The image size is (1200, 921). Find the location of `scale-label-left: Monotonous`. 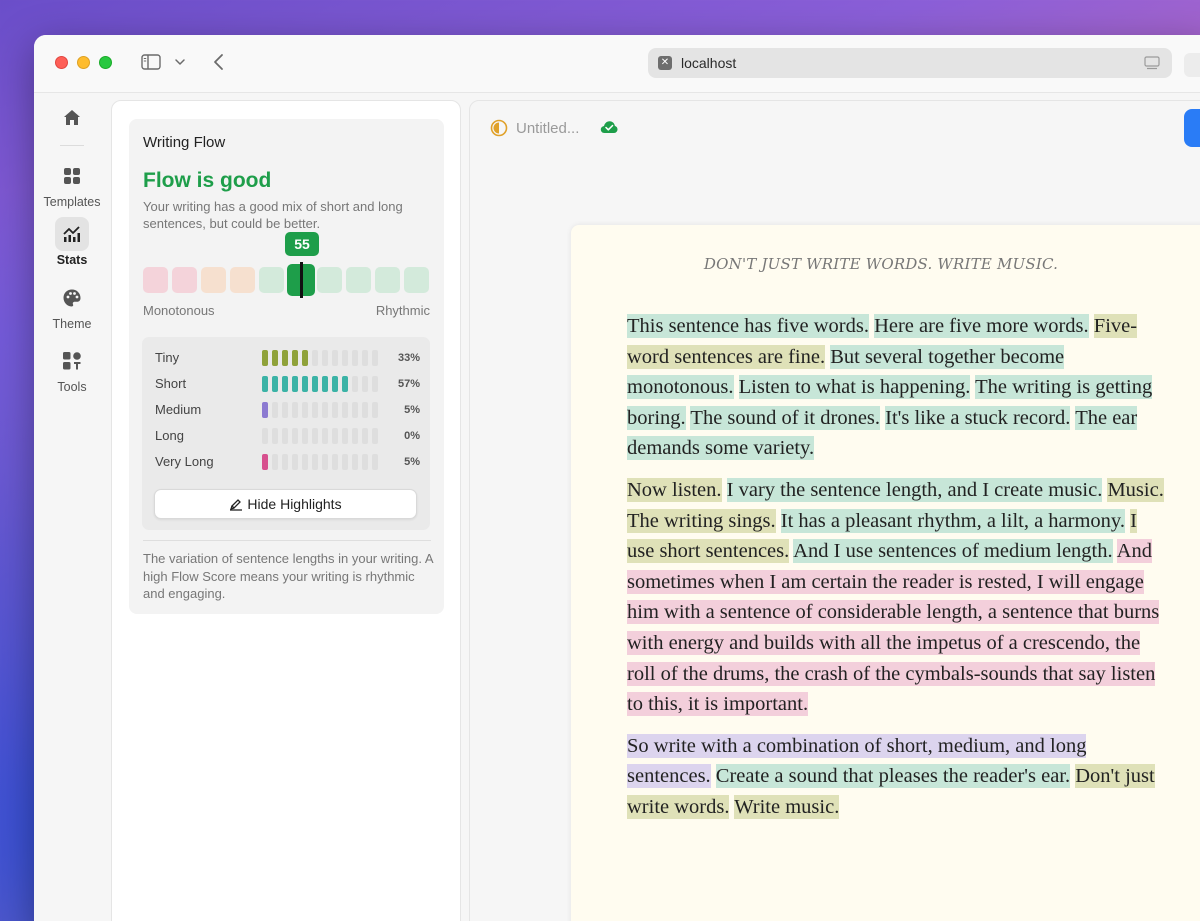

scale-label-left: Monotonous is located at coordinates (179, 310).